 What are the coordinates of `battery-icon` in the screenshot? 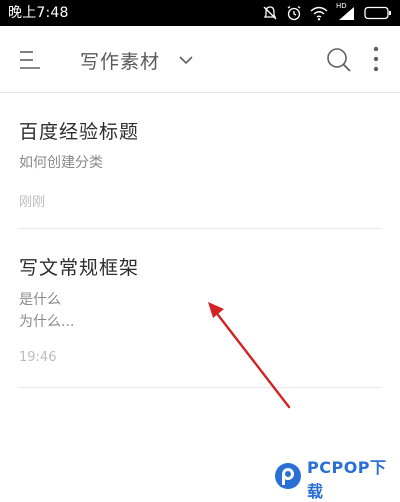 It's located at (378, 13).